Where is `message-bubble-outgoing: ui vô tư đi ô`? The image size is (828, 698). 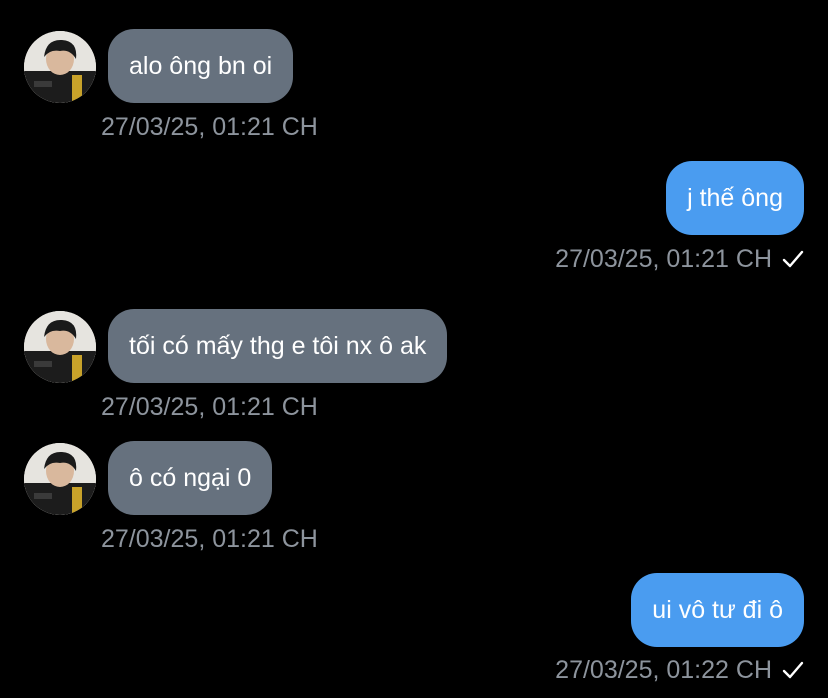
message-bubble-outgoing: ui vô tư đi ô is located at coordinates (717, 610).